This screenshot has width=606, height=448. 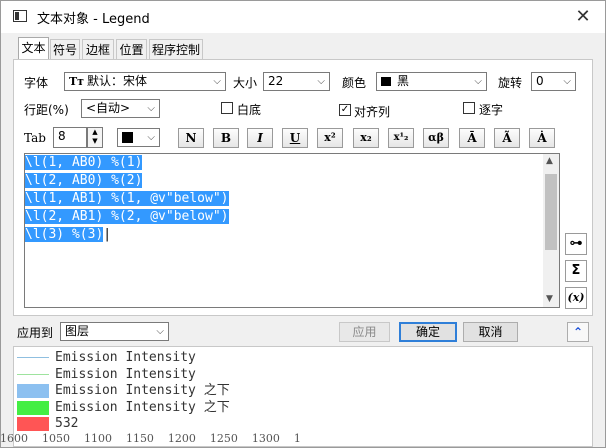 What do you see at coordinates (386, 81) in the screenshot?
I see `color-swatch` at bounding box center [386, 81].